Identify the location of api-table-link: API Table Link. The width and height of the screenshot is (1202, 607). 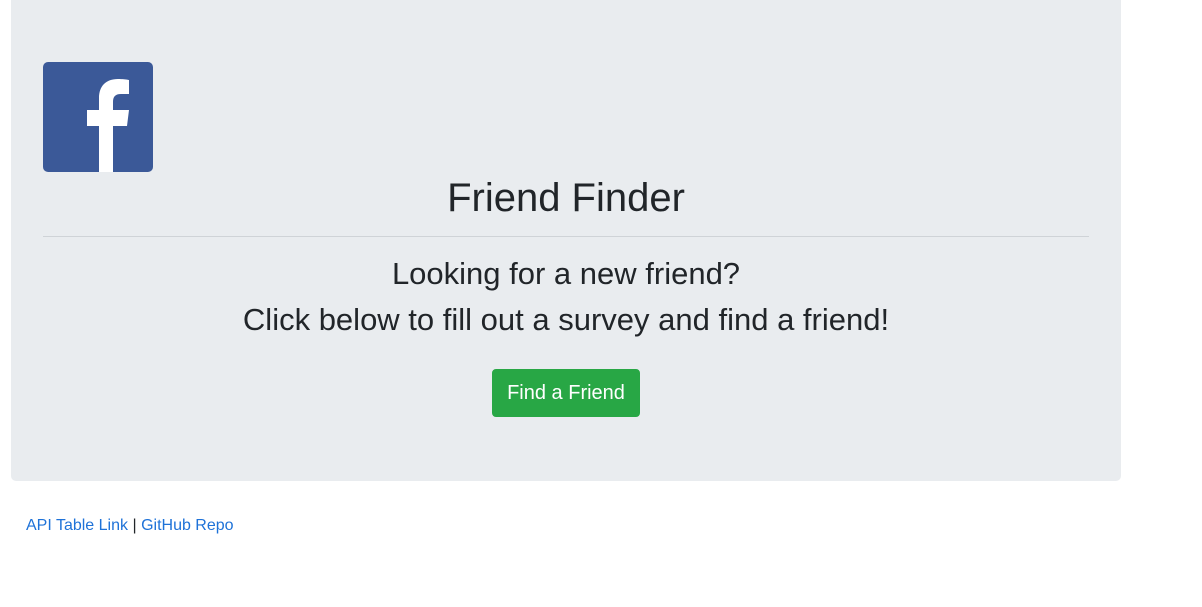
(77, 525).